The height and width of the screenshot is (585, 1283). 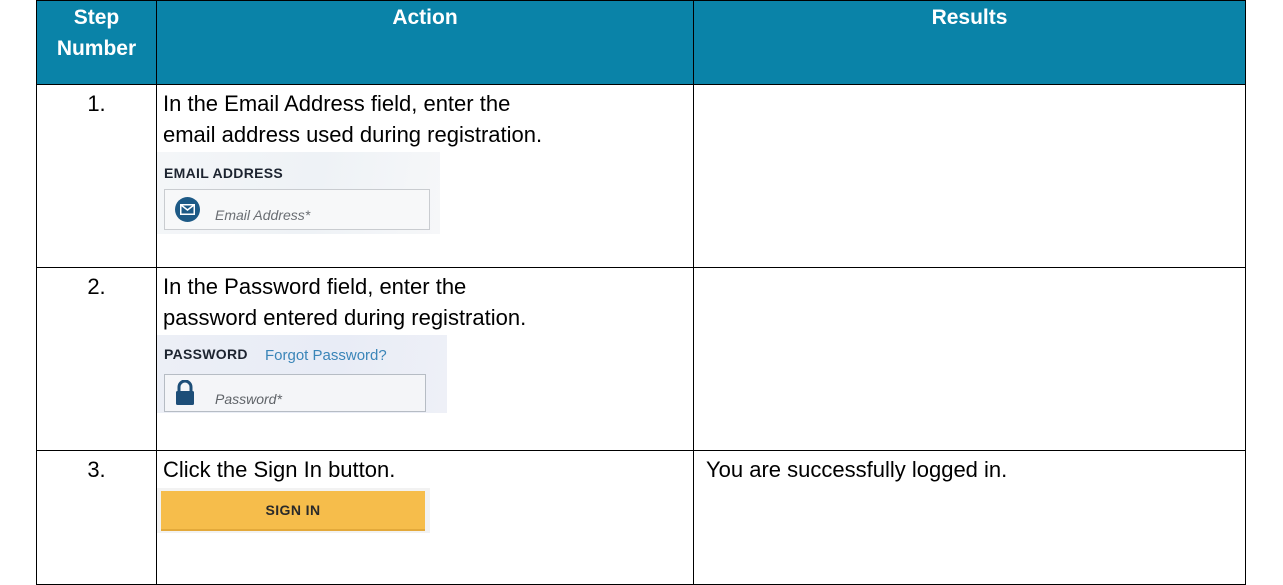 I want to click on email-field: Email Address*, so click(x=297, y=209).